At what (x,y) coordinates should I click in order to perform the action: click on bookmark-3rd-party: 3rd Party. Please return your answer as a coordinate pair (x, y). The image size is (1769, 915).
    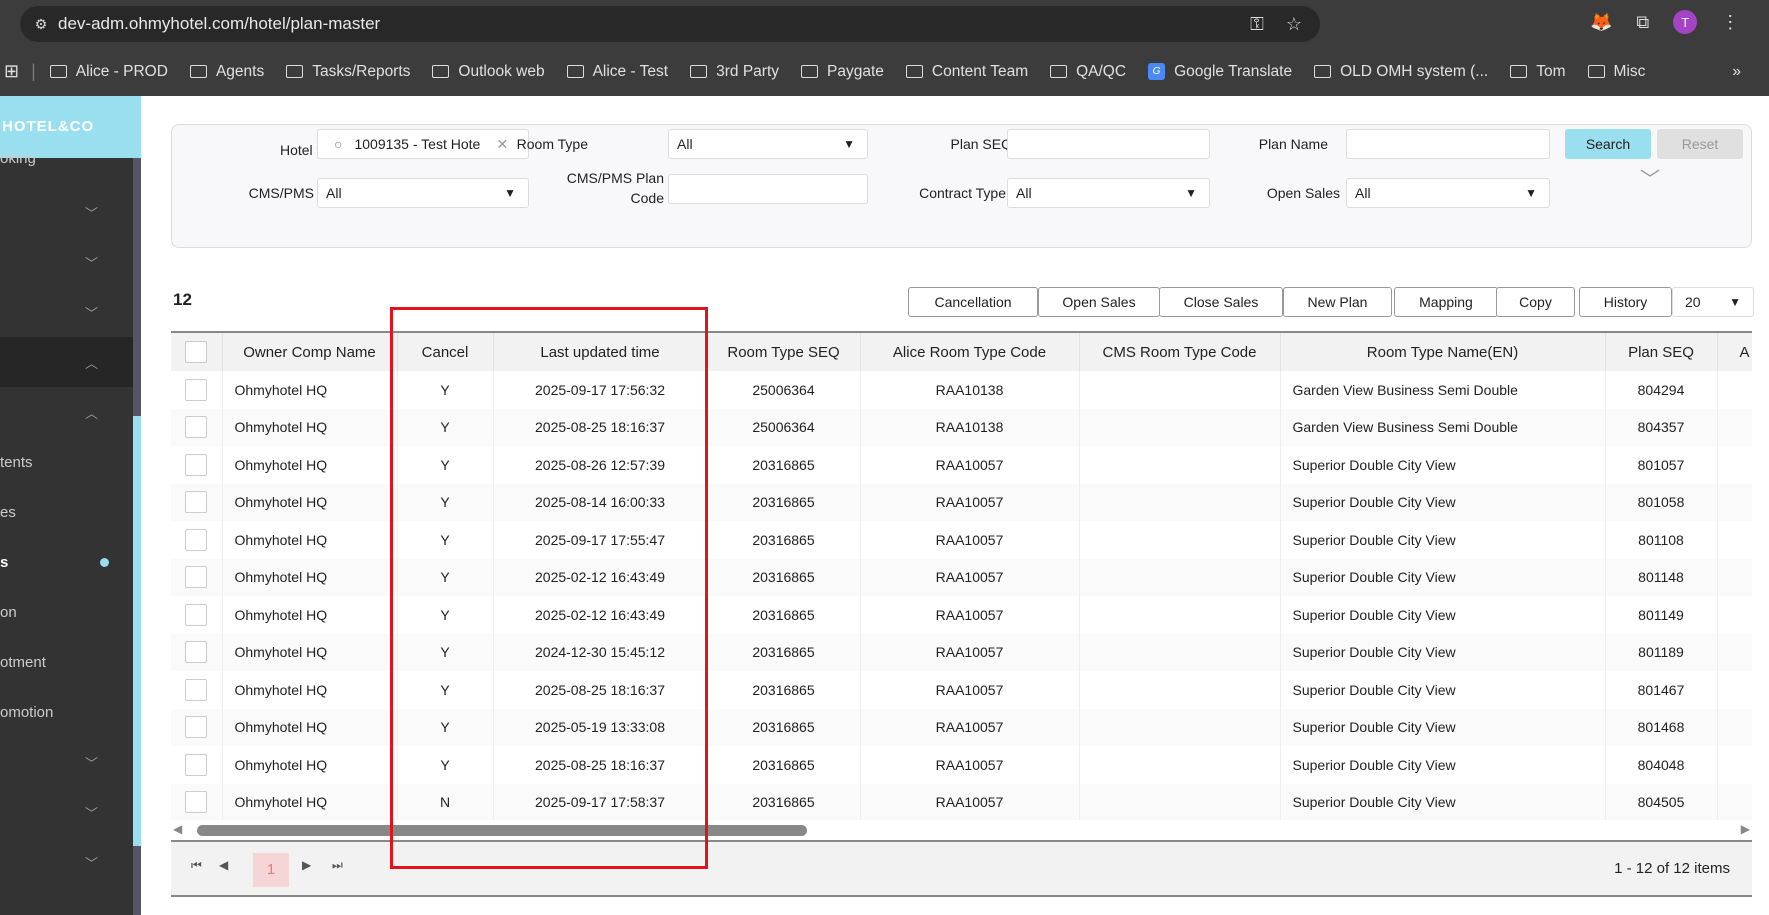
    Looking at the image, I should click on (734, 72).